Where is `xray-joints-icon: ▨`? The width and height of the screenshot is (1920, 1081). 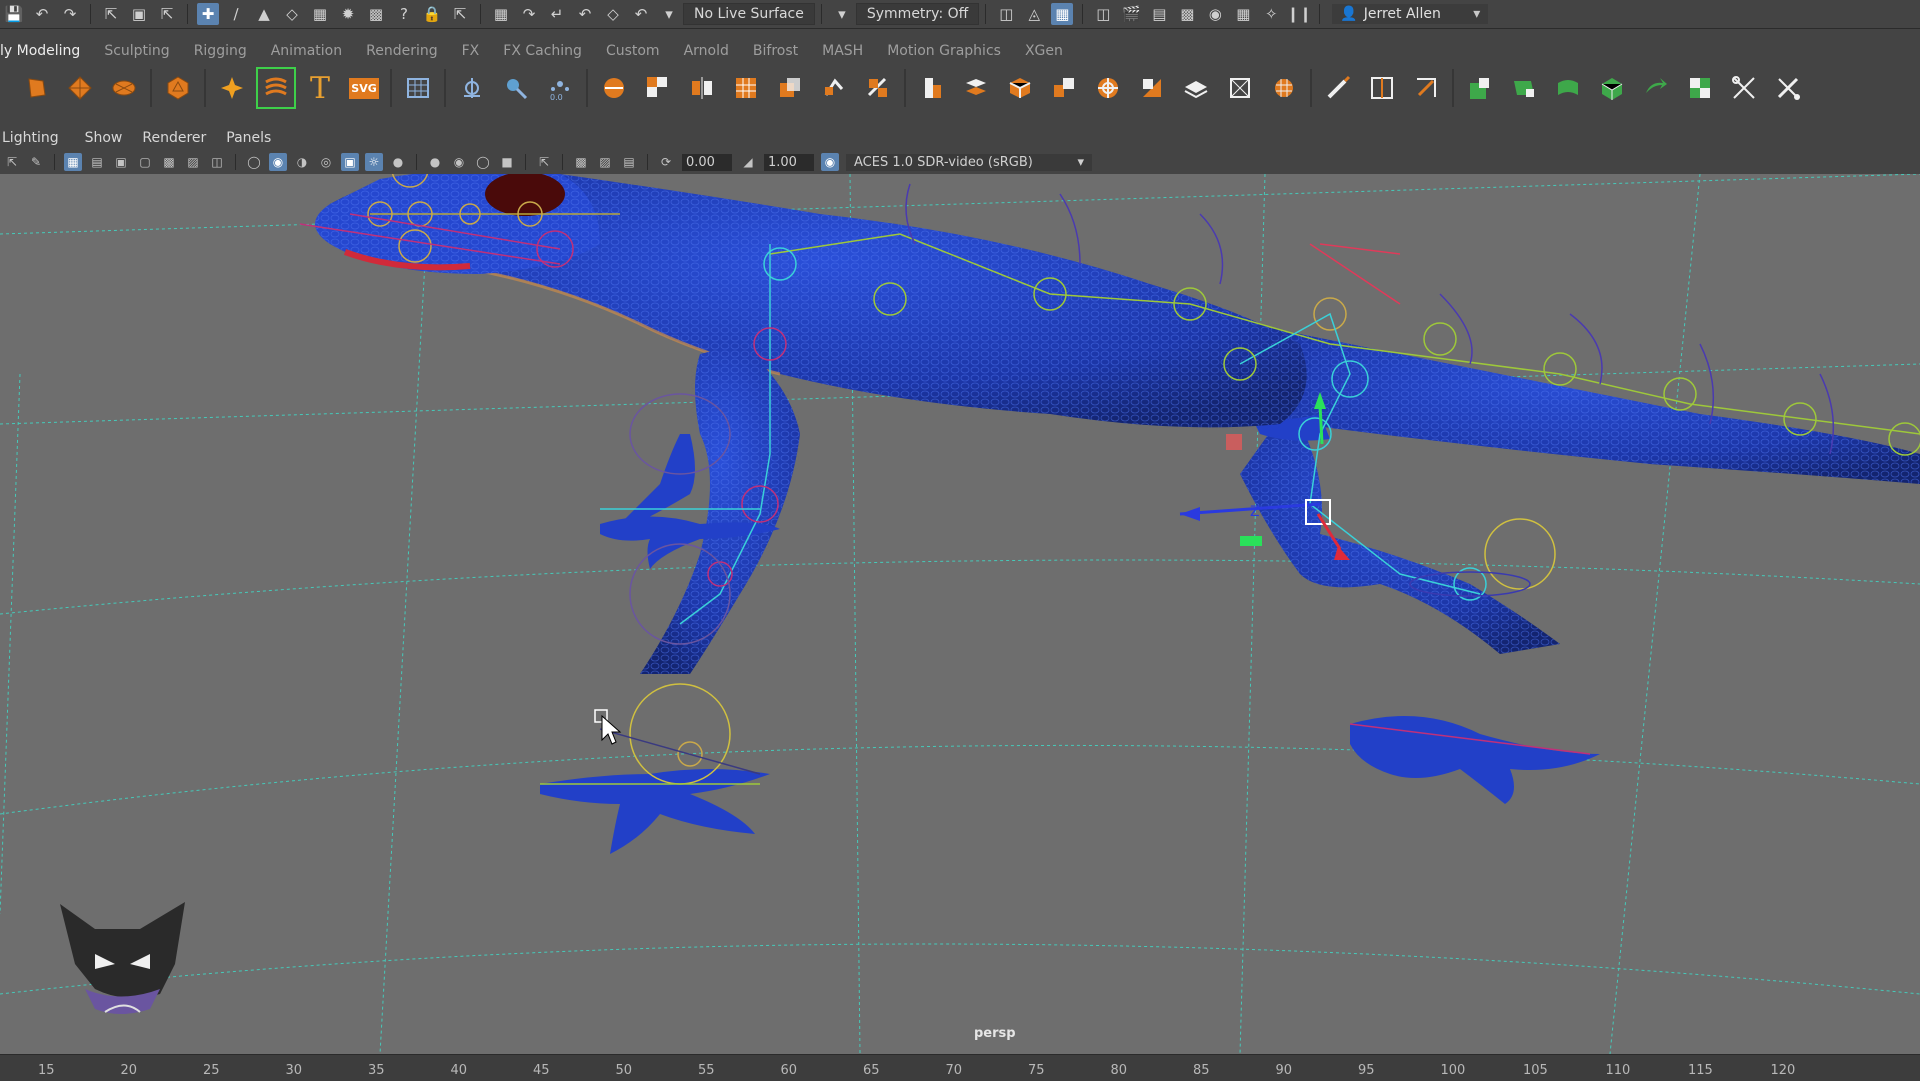
xray-joints-icon: ▨ is located at coordinates (605, 162).